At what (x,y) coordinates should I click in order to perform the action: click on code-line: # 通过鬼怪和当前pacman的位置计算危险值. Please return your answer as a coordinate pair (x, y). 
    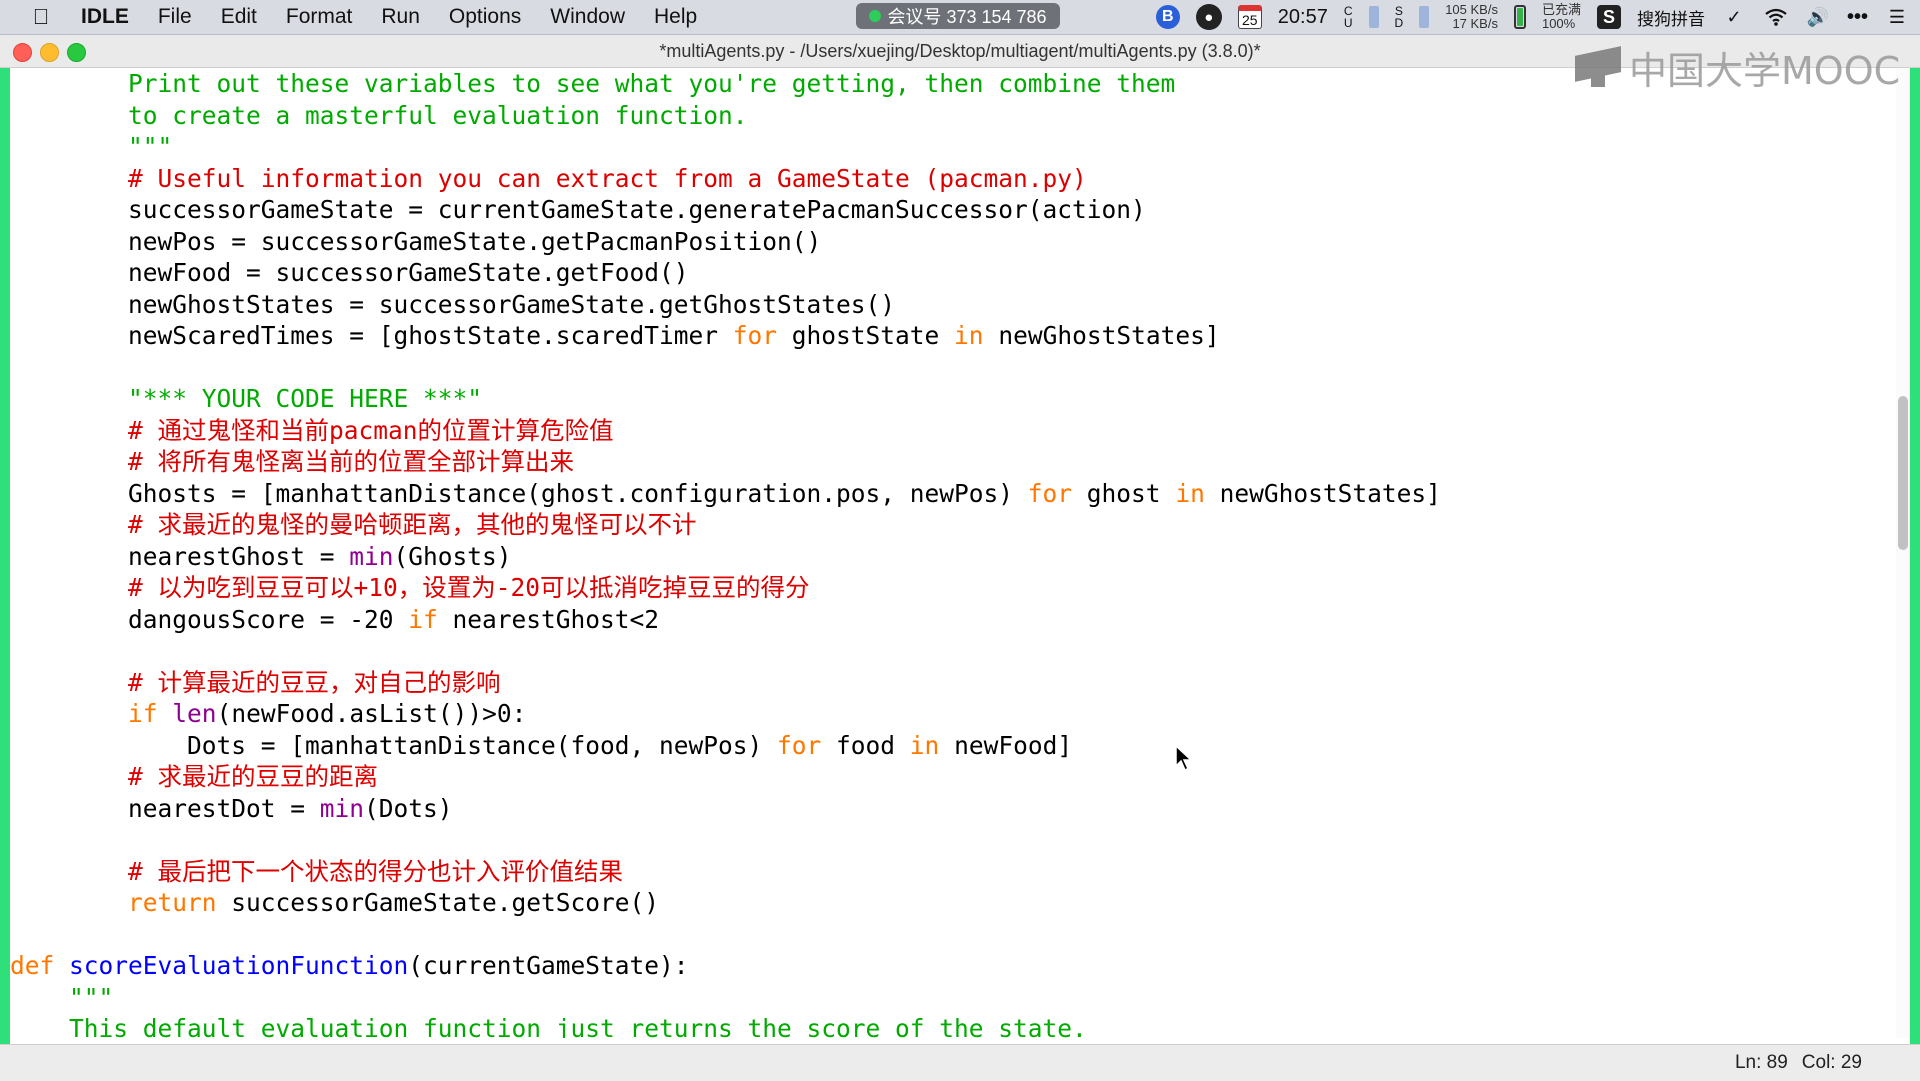
    Looking at the image, I should click on (312, 430).